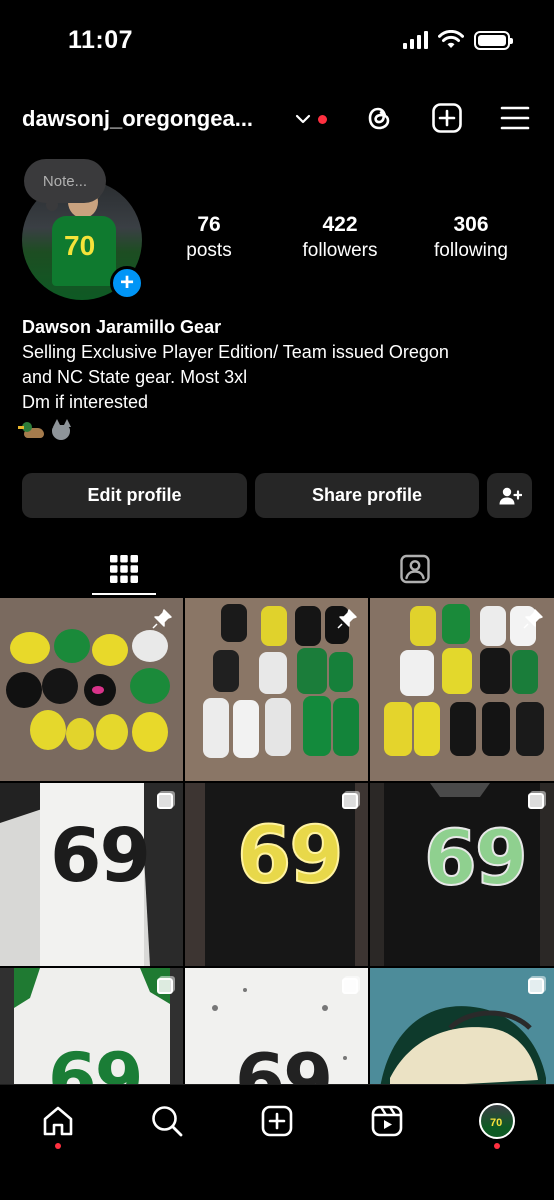 Image resolution: width=554 pixels, height=1200 pixels. What do you see at coordinates (379, 118) in the screenshot?
I see `threads-icon` at bounding box center [379, 118].